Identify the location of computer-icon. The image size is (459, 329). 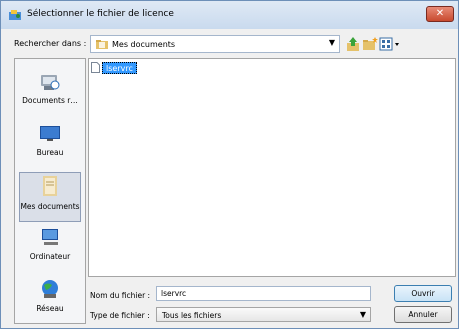
(50, 237).